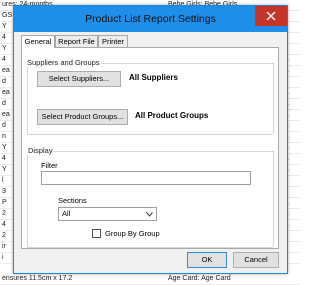 Image resolution: width=320 pixels, height=285 pixels. I want to click on suppliers-value: All Suppliers, so click(153, 77).